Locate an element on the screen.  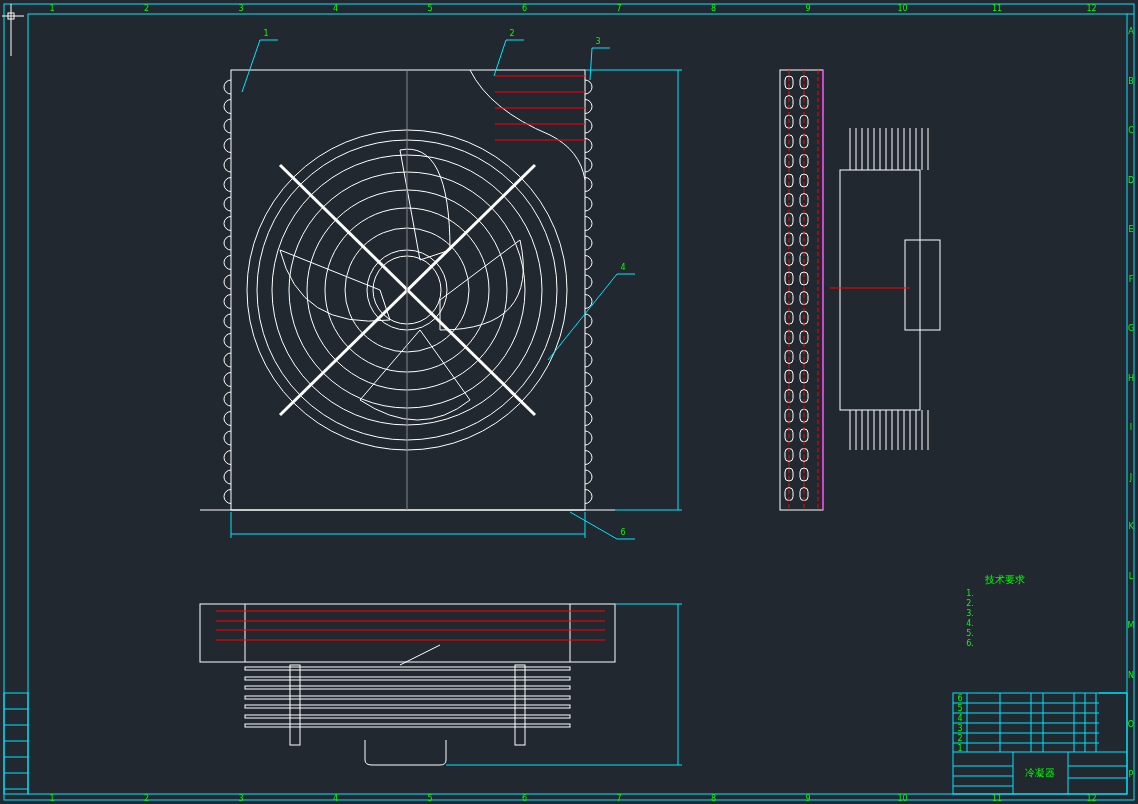
note-number: 2. is located at coordinates (970, 603).